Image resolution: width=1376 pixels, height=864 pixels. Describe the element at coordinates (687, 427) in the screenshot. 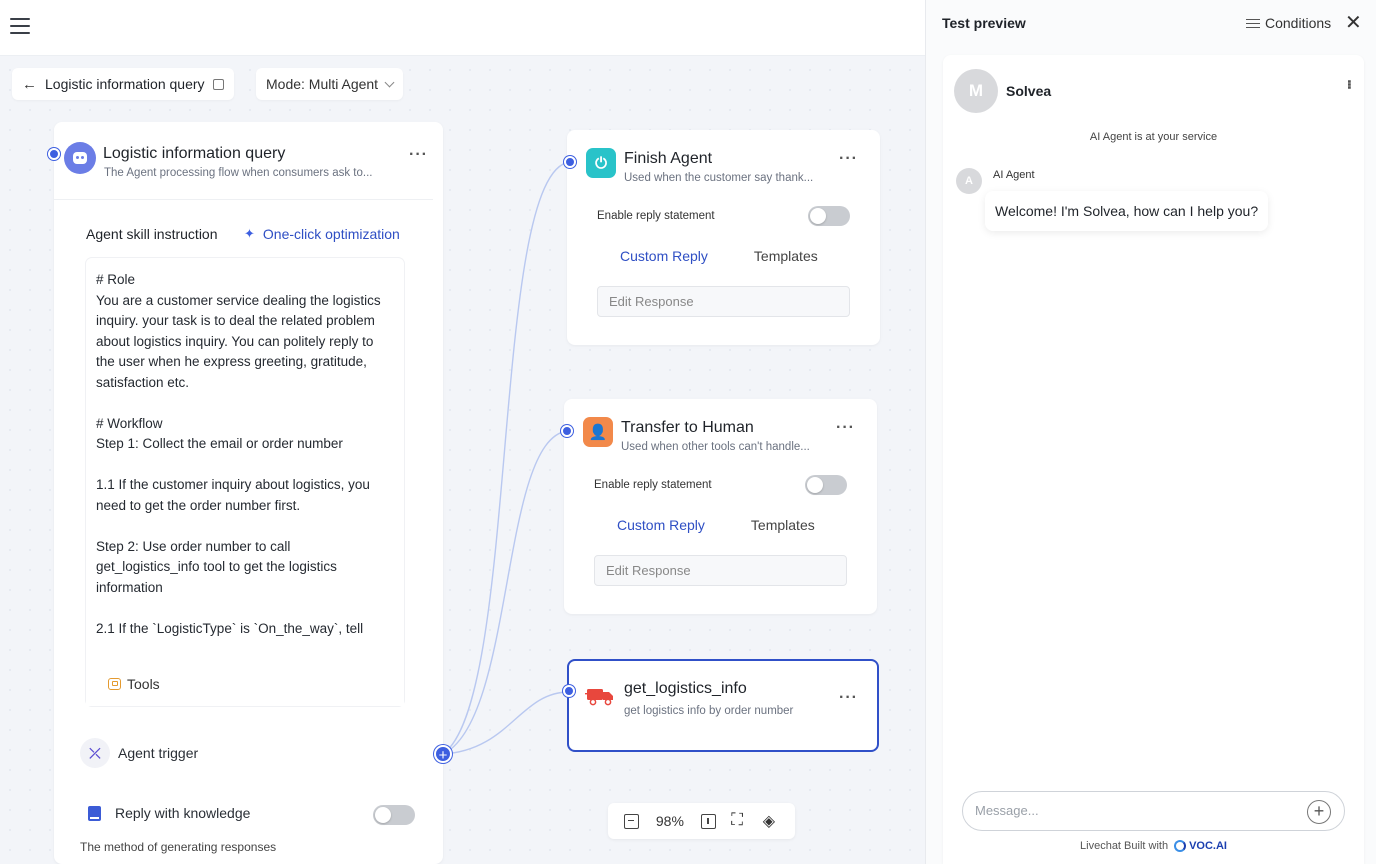

I see `node-title: Transfer to Human` at that location.